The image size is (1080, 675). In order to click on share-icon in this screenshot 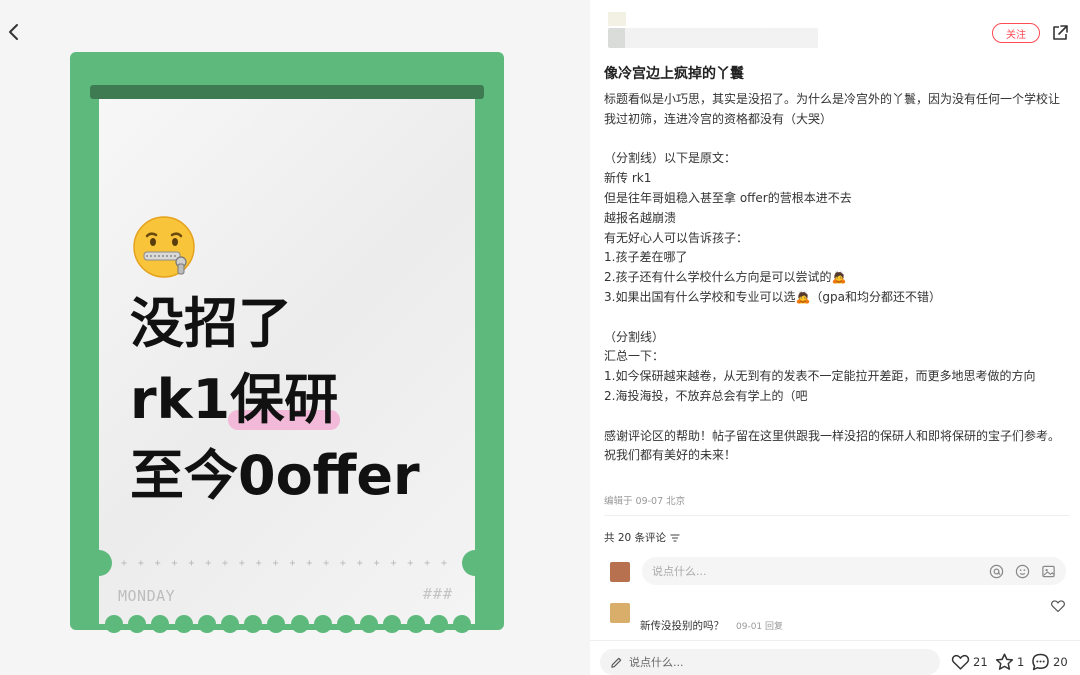, I will do `click(1060, 32)`.